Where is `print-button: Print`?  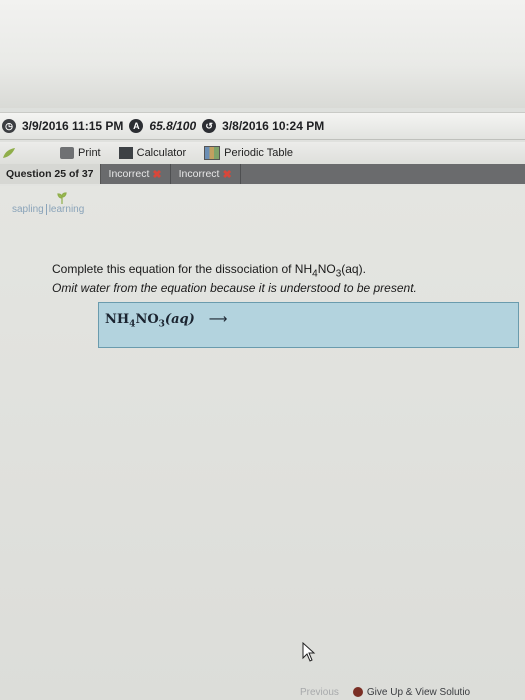
print-button: Print is located at coordinates (80, 153).